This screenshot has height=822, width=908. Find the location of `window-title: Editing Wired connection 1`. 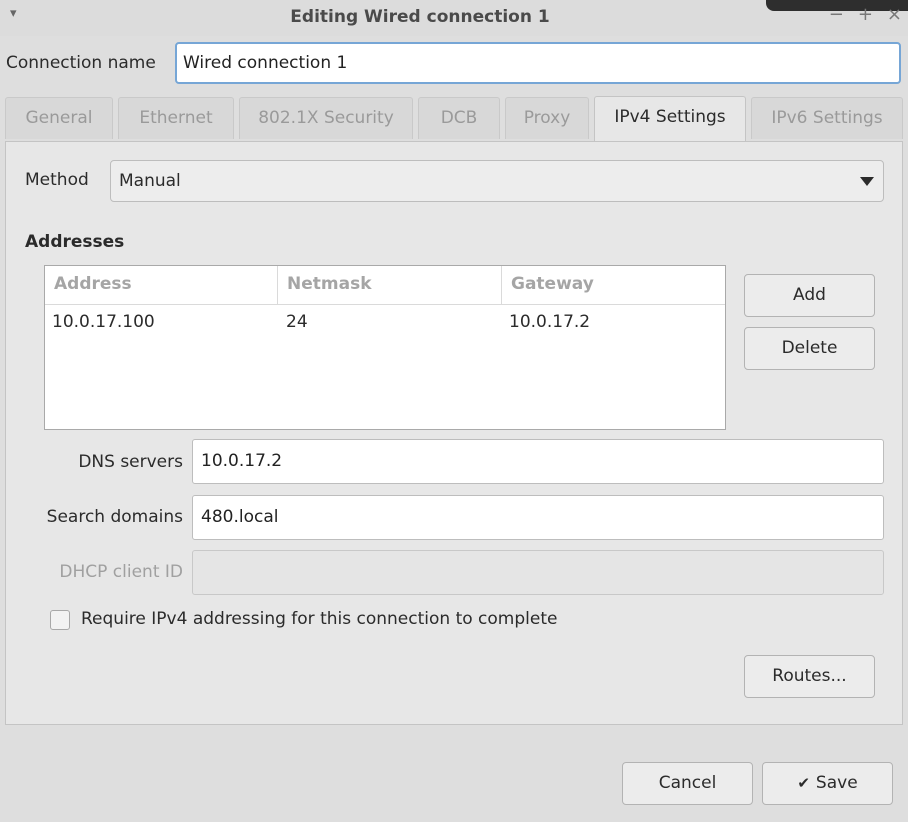

window-title: Editing Wired connection 1 is located at coordinates (420, 17).